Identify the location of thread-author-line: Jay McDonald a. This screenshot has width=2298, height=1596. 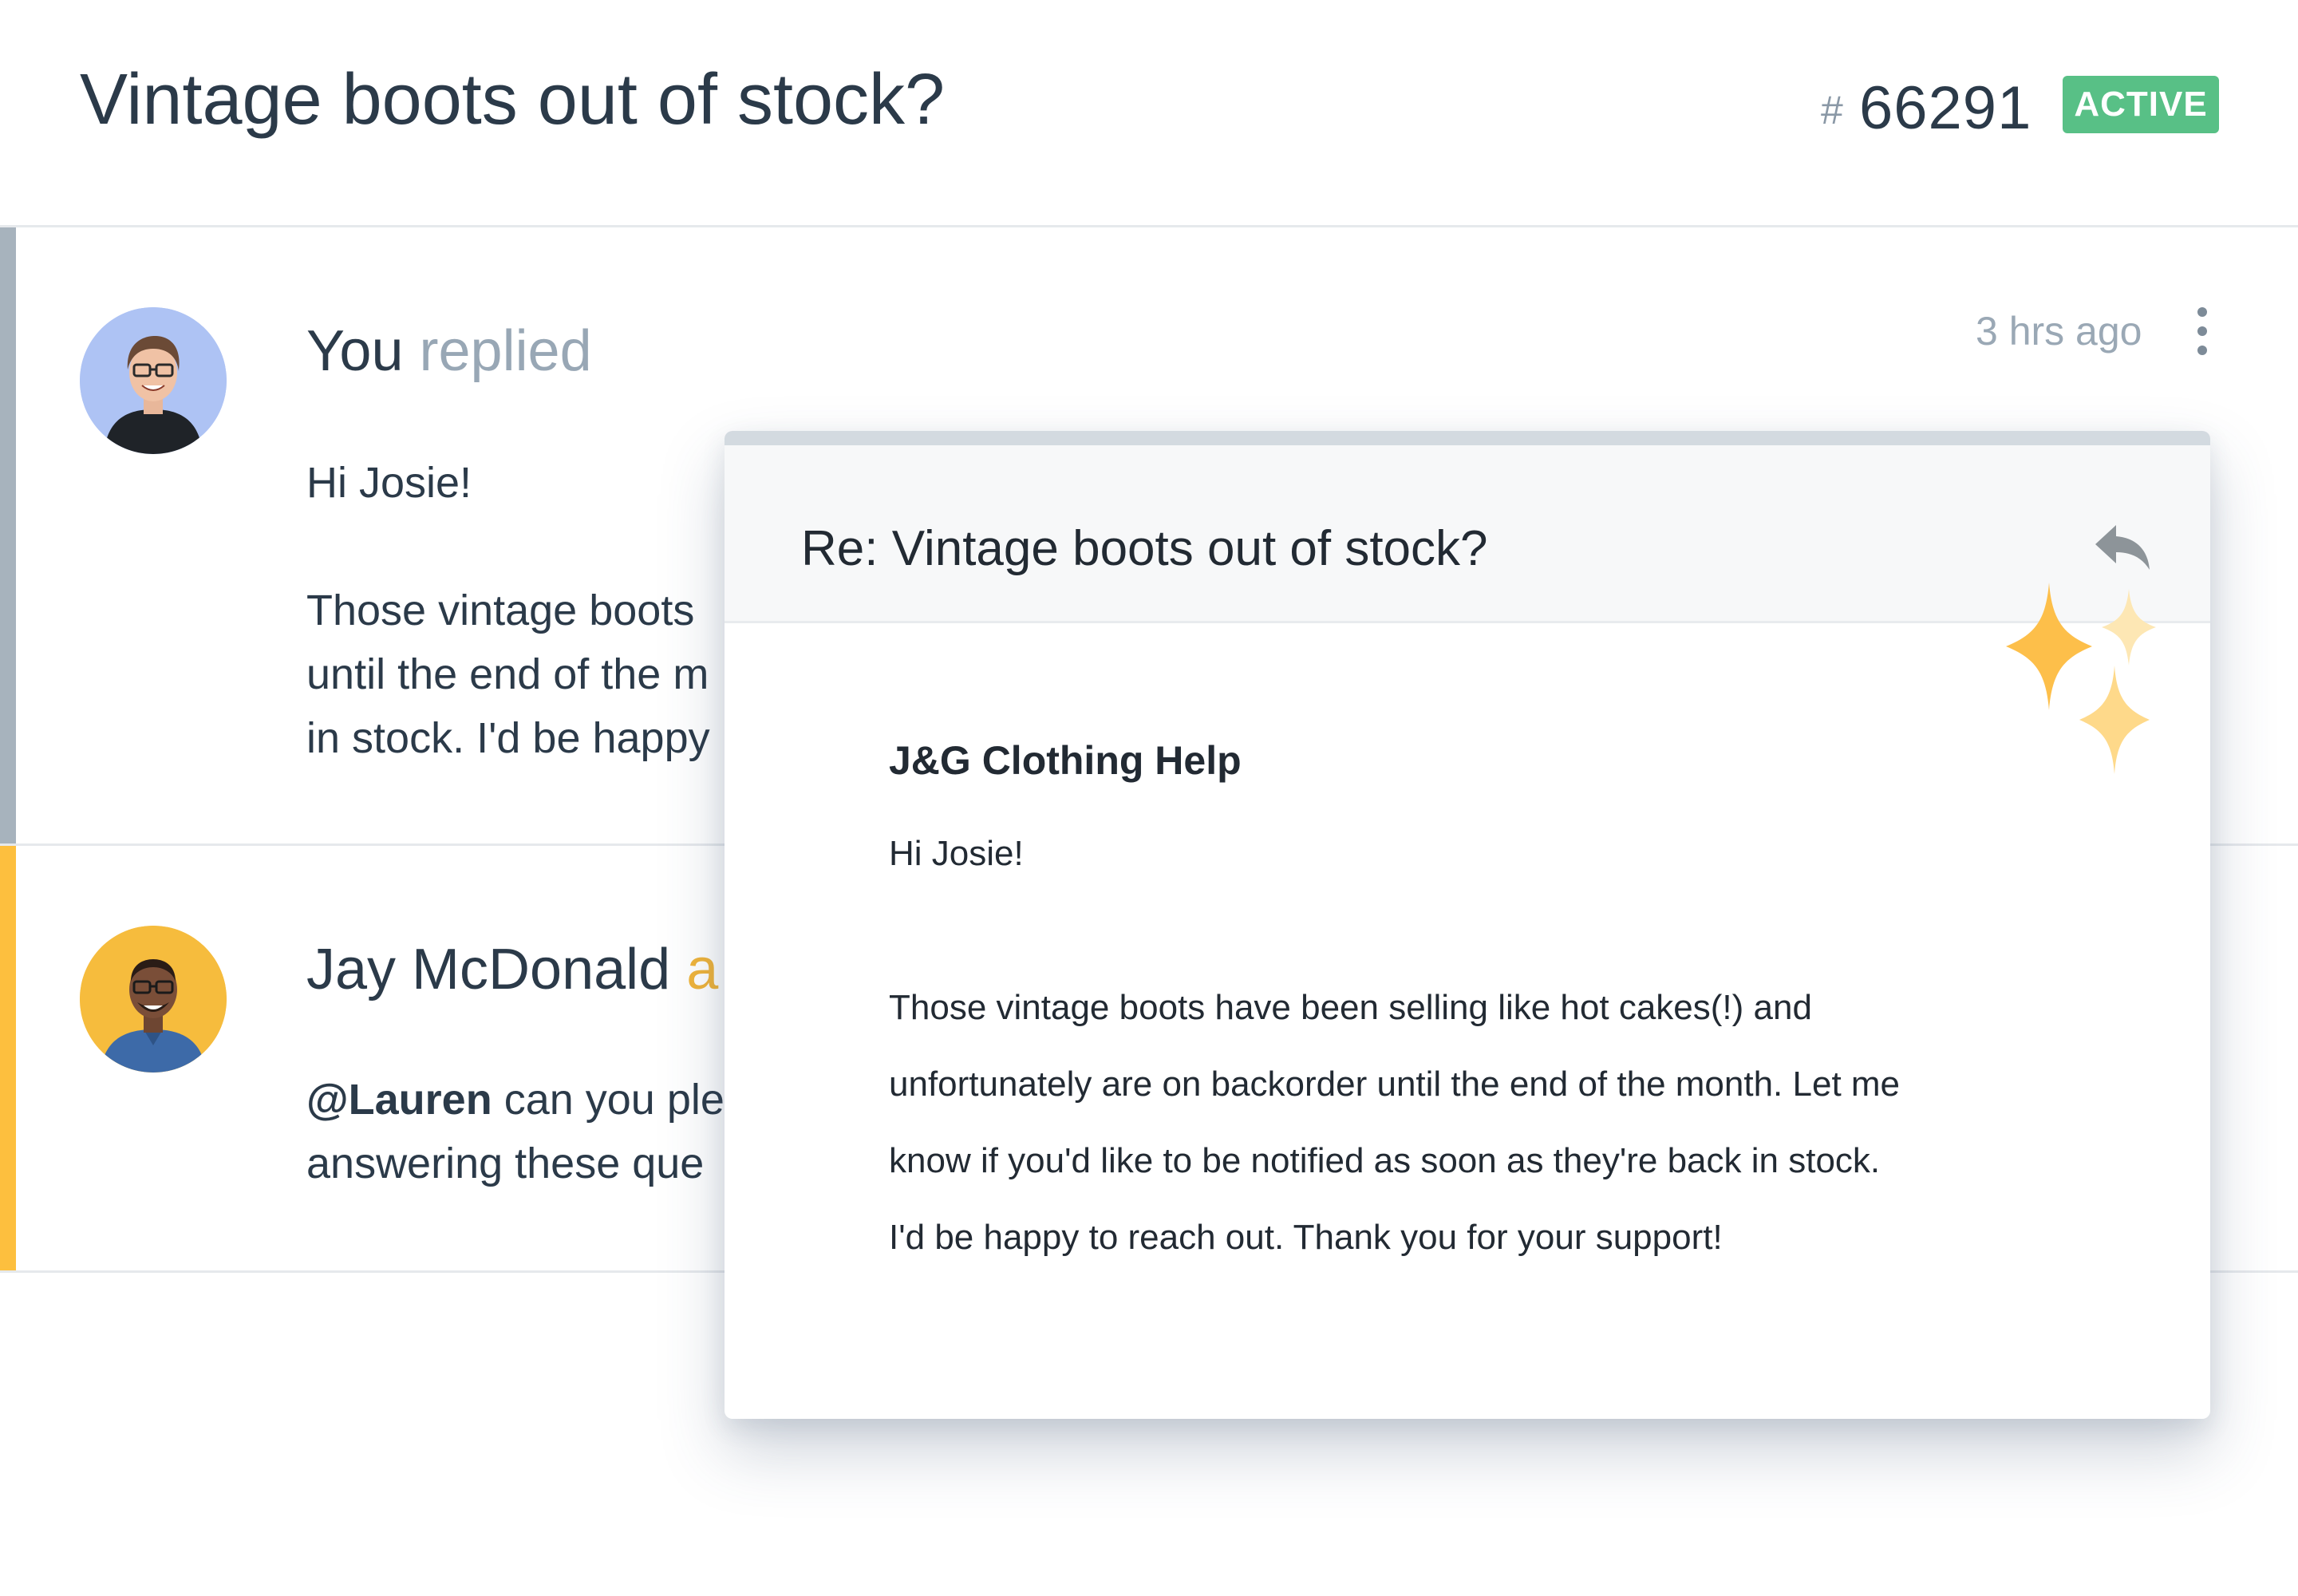
(512, 969).